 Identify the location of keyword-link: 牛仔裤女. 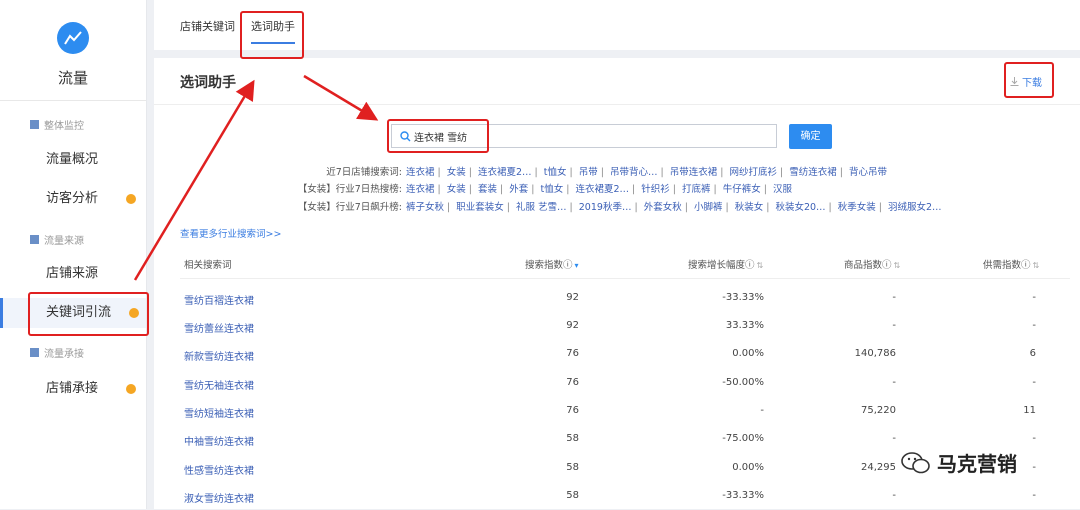
(742, 189).